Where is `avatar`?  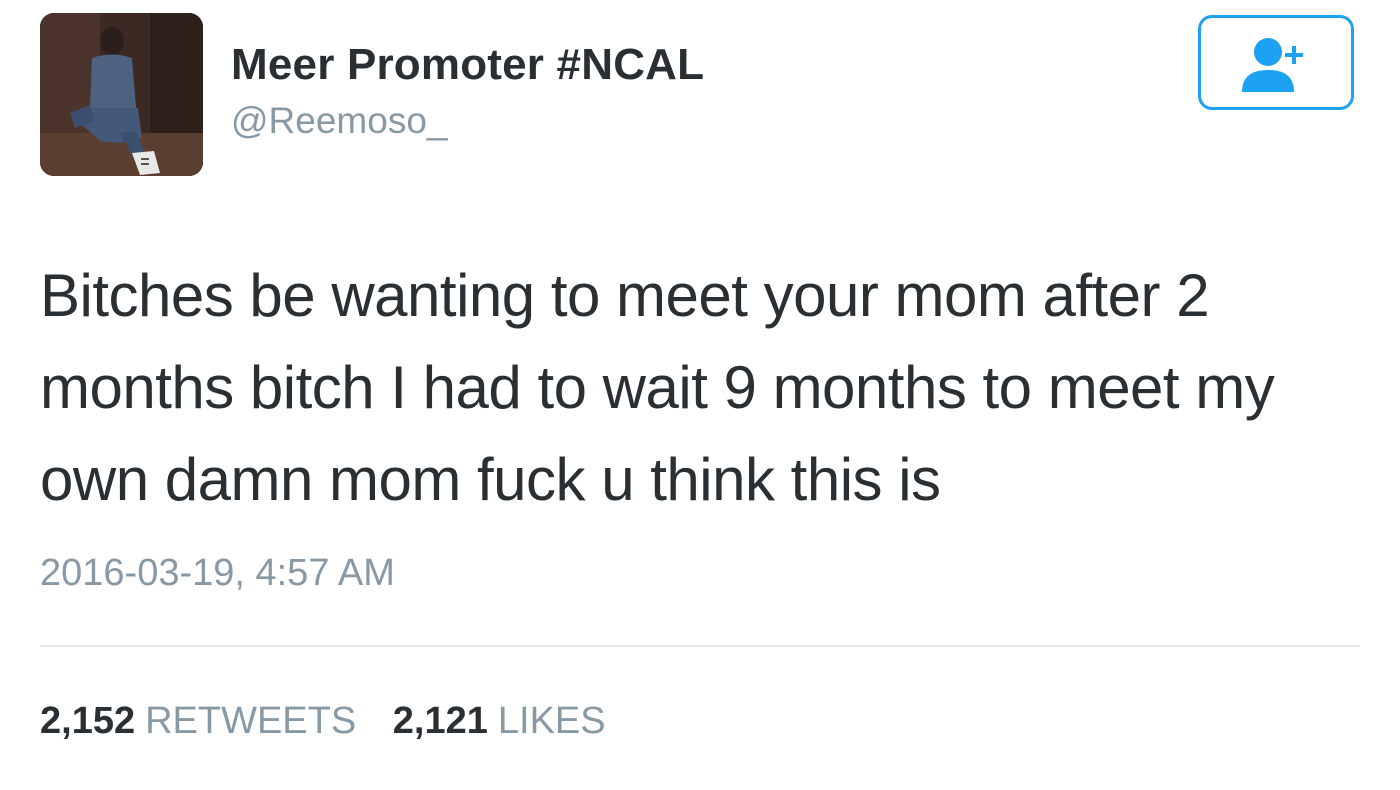
avatar is located at coordinates (121, 94).